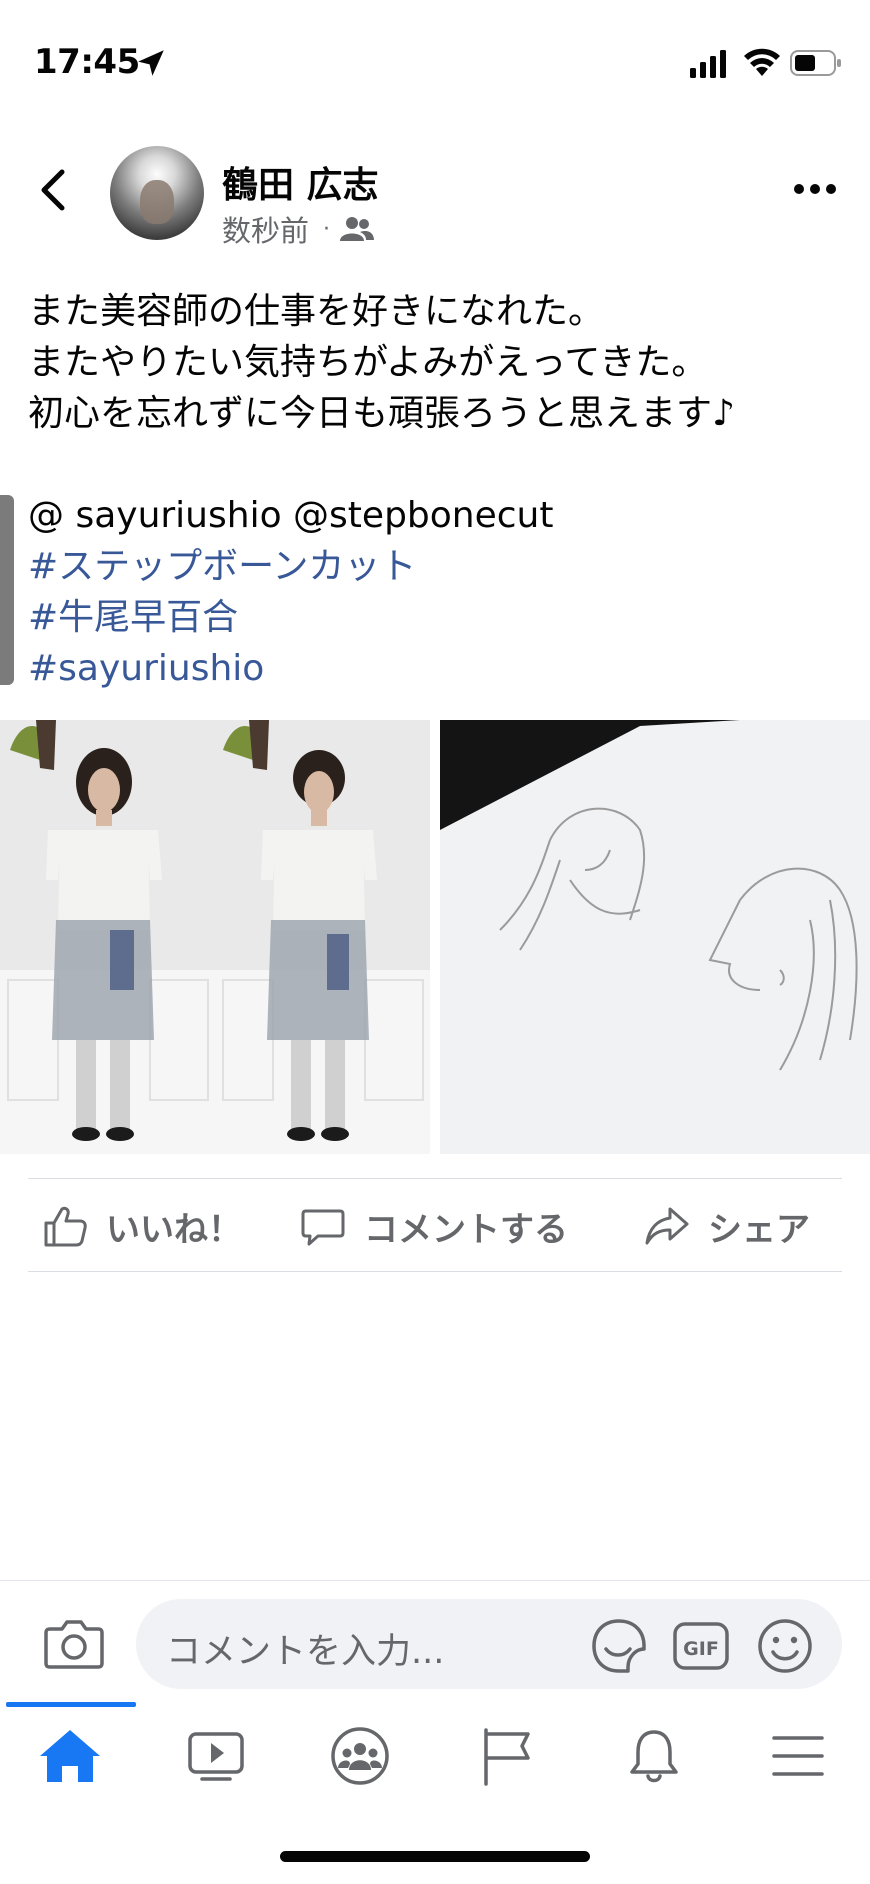  I want to click on comment-input: コメントを入力... GIF, so click(489, 1644).